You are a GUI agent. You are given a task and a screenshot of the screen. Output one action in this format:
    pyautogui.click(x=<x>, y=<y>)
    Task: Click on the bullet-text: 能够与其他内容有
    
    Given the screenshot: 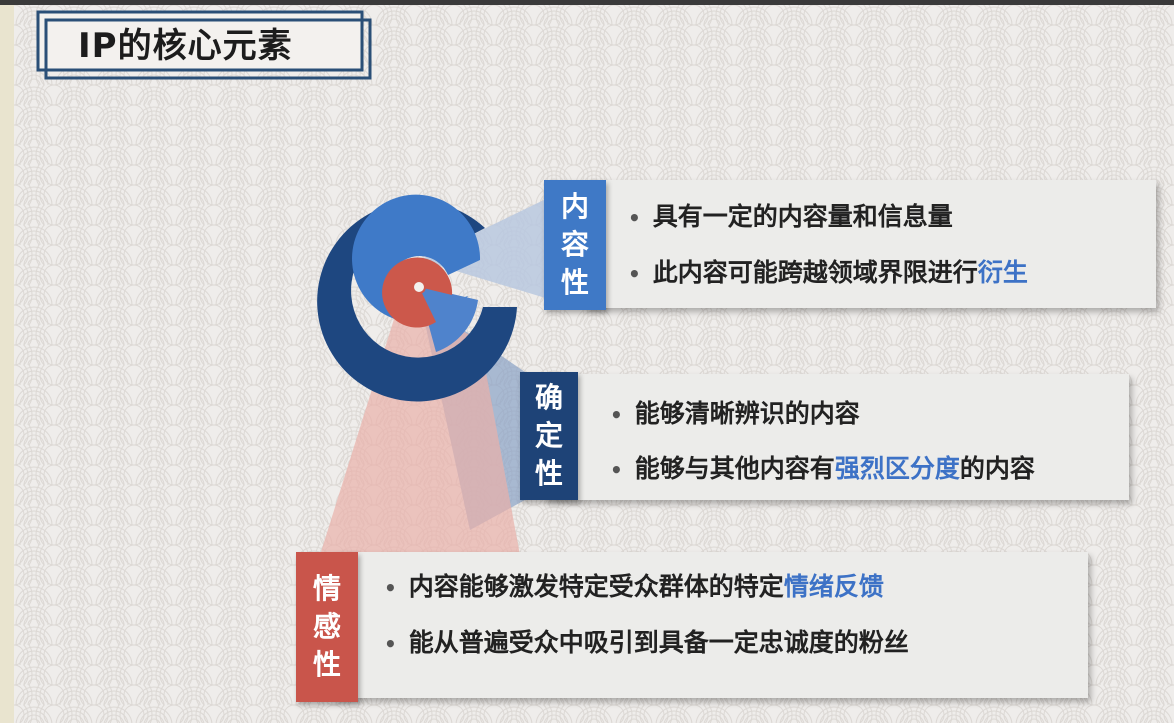 What is the action you would take?
    pyautogui.click(x=734, y=468)
    